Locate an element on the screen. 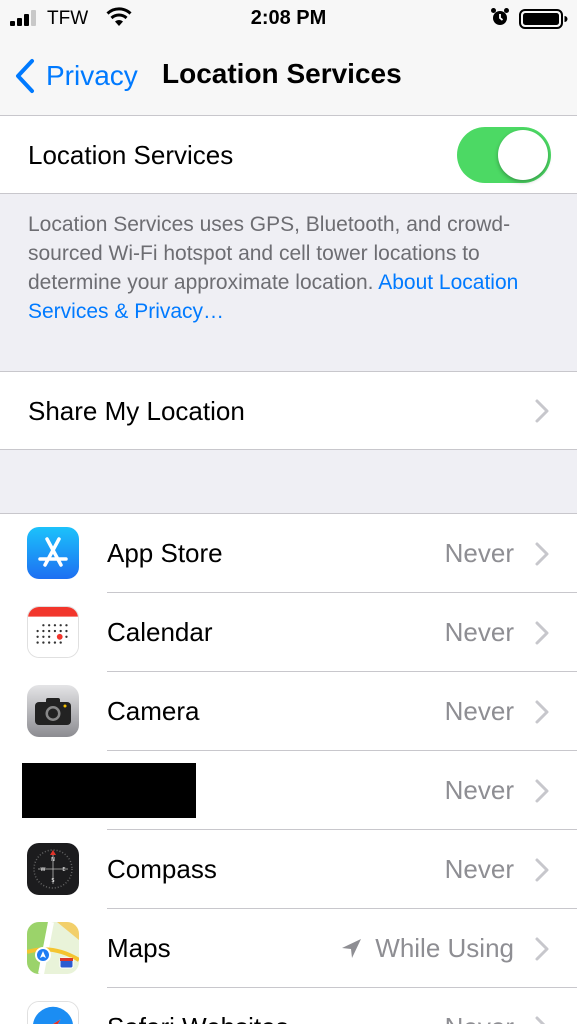 The height and width of the screenshot is (1024, 577). svg-text: W is located at coordinates (43, 870).